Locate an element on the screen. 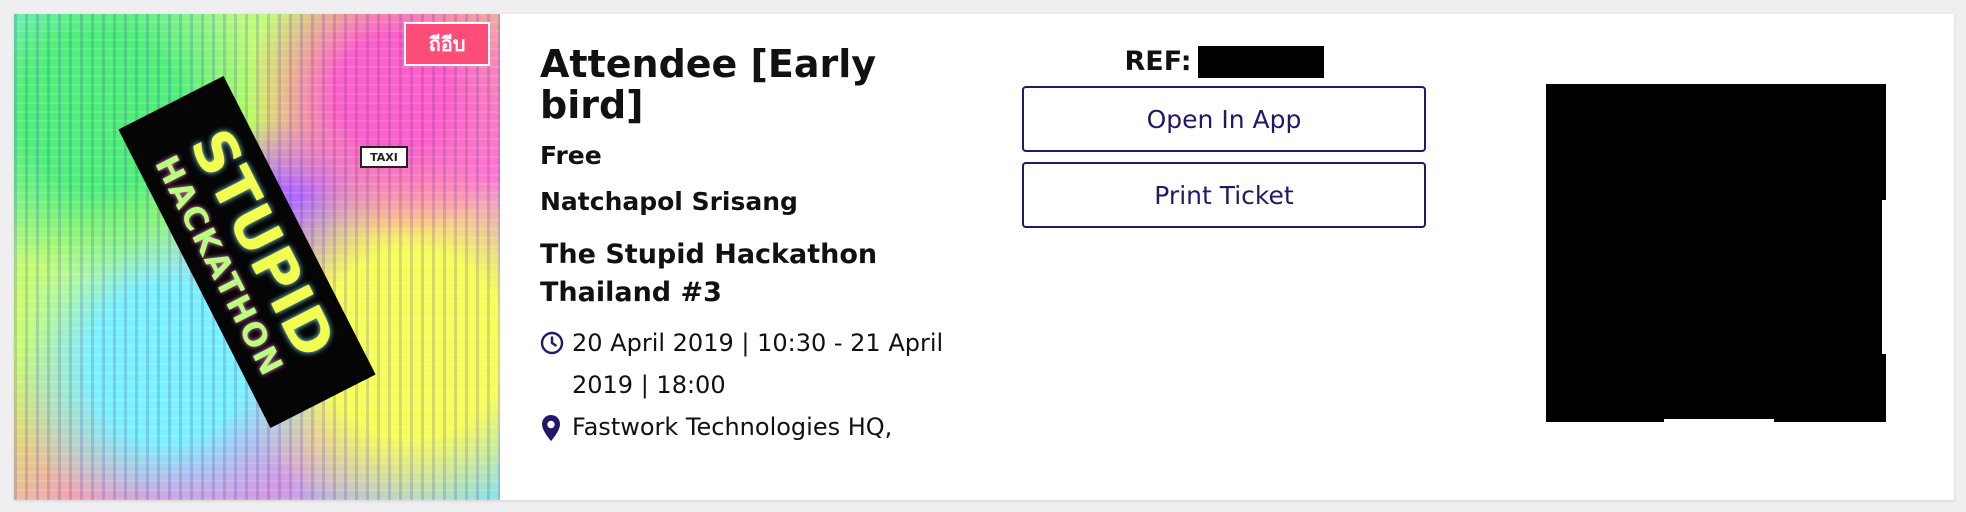 Image resolution: width=1966 pixels, height=512 pixels. open-in-app-button: Open In App is located at coordinates (1224, 119).